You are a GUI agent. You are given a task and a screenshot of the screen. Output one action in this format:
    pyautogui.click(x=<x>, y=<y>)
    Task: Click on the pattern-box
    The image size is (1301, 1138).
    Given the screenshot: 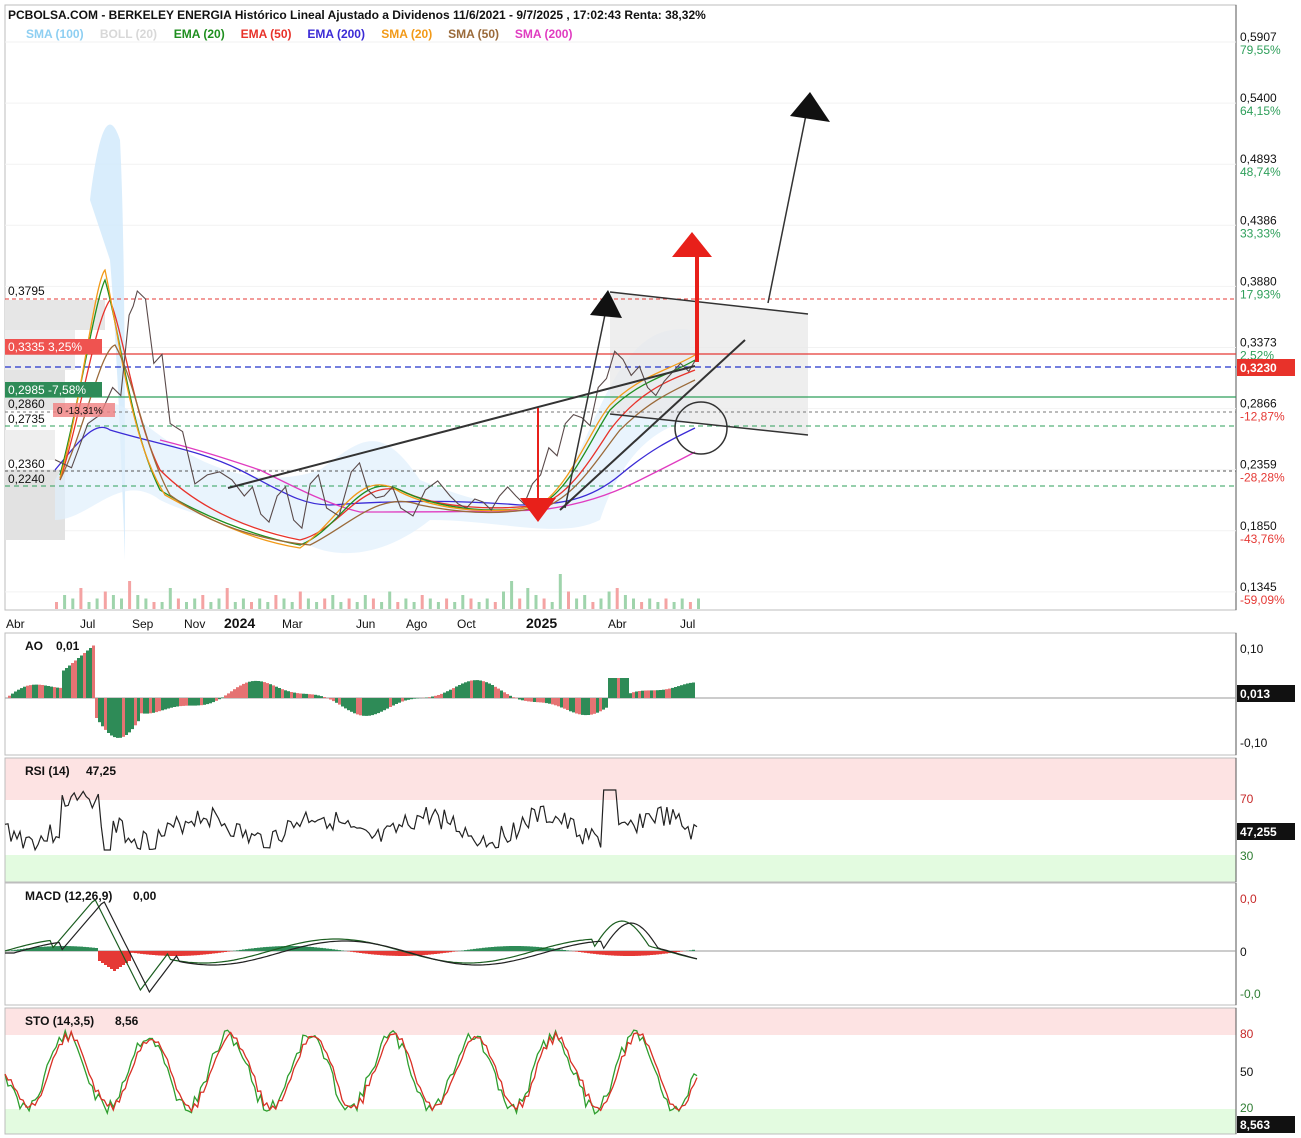 What is the action you would take?
    pyautogui.click(x=709, y=363)
    